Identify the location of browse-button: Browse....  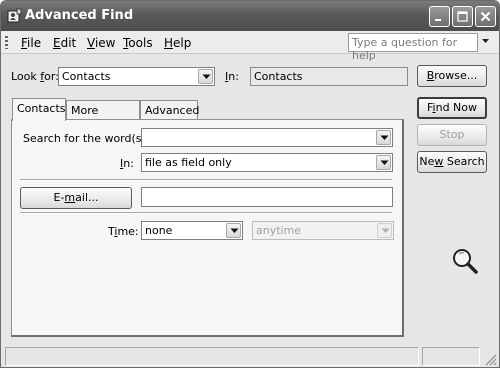
(452, 76).